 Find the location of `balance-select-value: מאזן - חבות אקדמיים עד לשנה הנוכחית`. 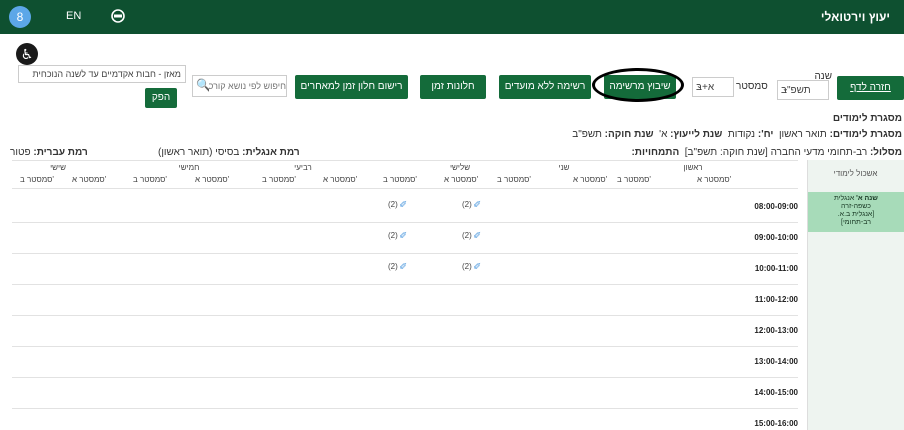

balance-select-value: מאזן - חבות אקדמיים עד לשנה הנוכחית is located at coordinates (106, 74).